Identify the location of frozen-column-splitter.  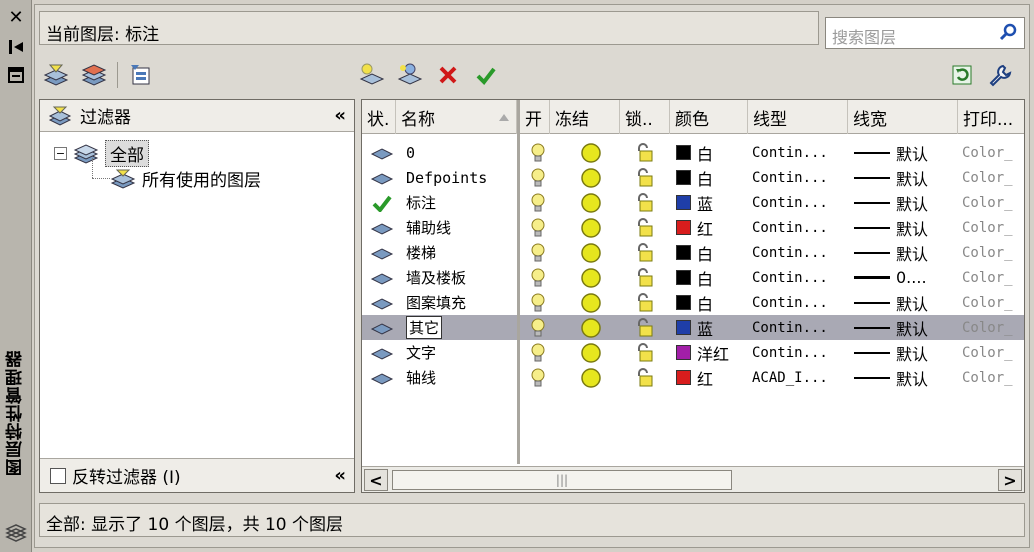
(518, 282).